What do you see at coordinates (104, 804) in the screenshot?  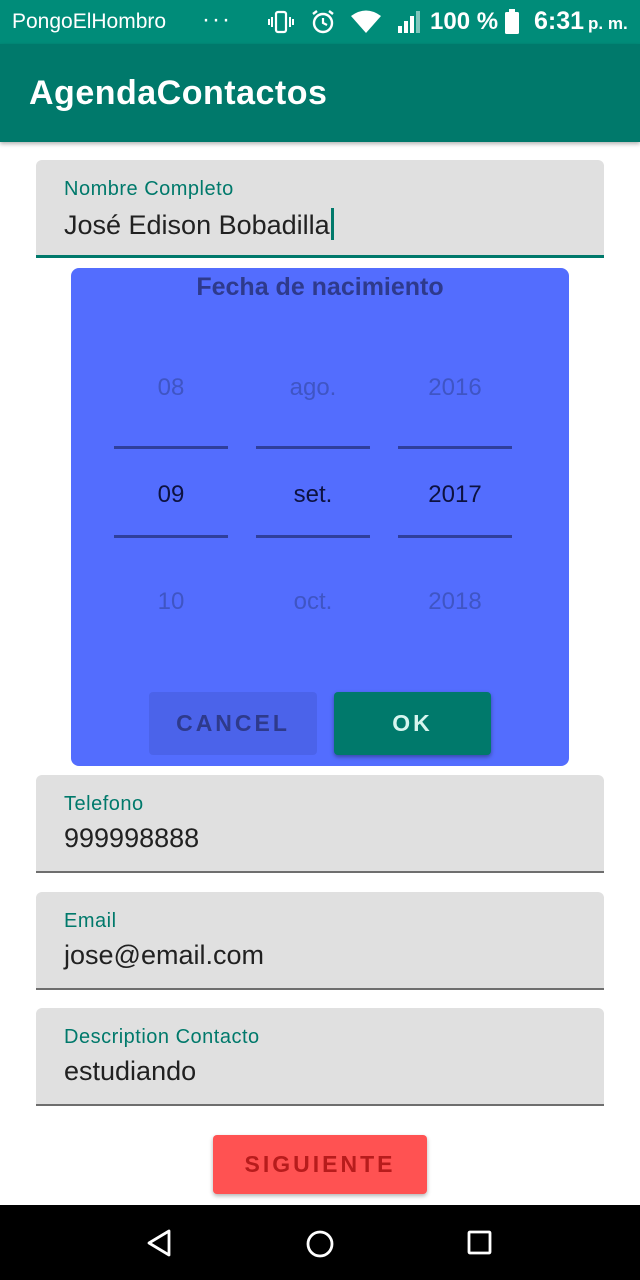 I see `telefono-label: Telefono` at bounding box center [104, 804].